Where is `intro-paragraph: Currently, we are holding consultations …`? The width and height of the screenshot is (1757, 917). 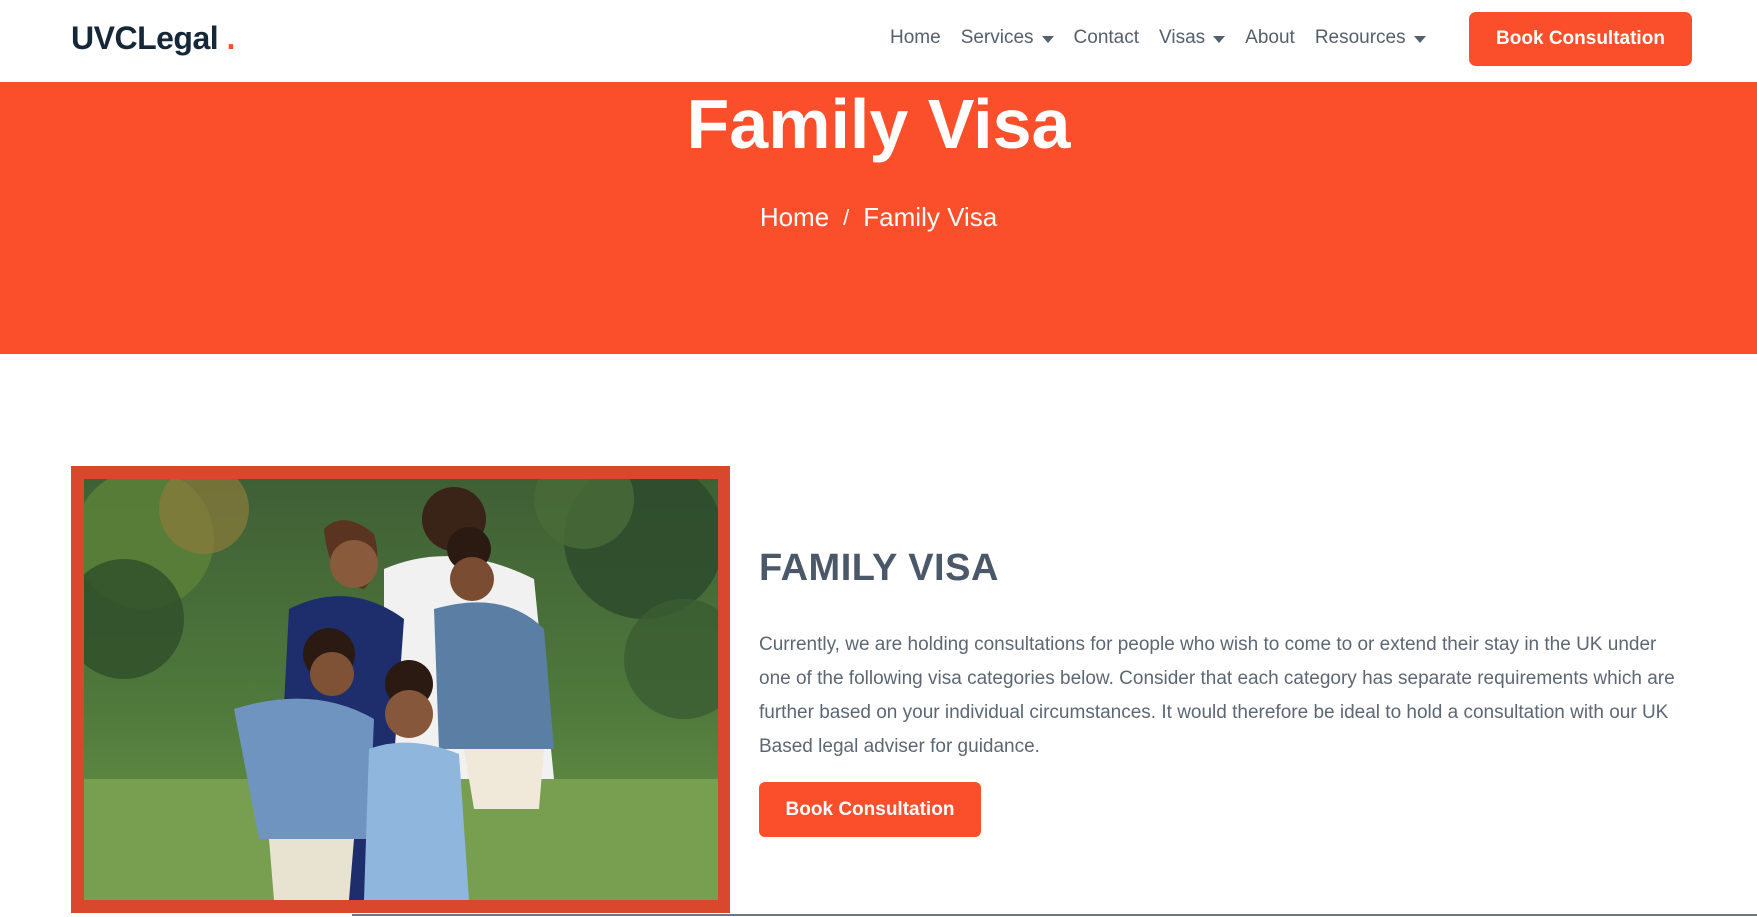
intro-paragraph: Currently, we are holding consultations … is located at coordinates (1217, 695).